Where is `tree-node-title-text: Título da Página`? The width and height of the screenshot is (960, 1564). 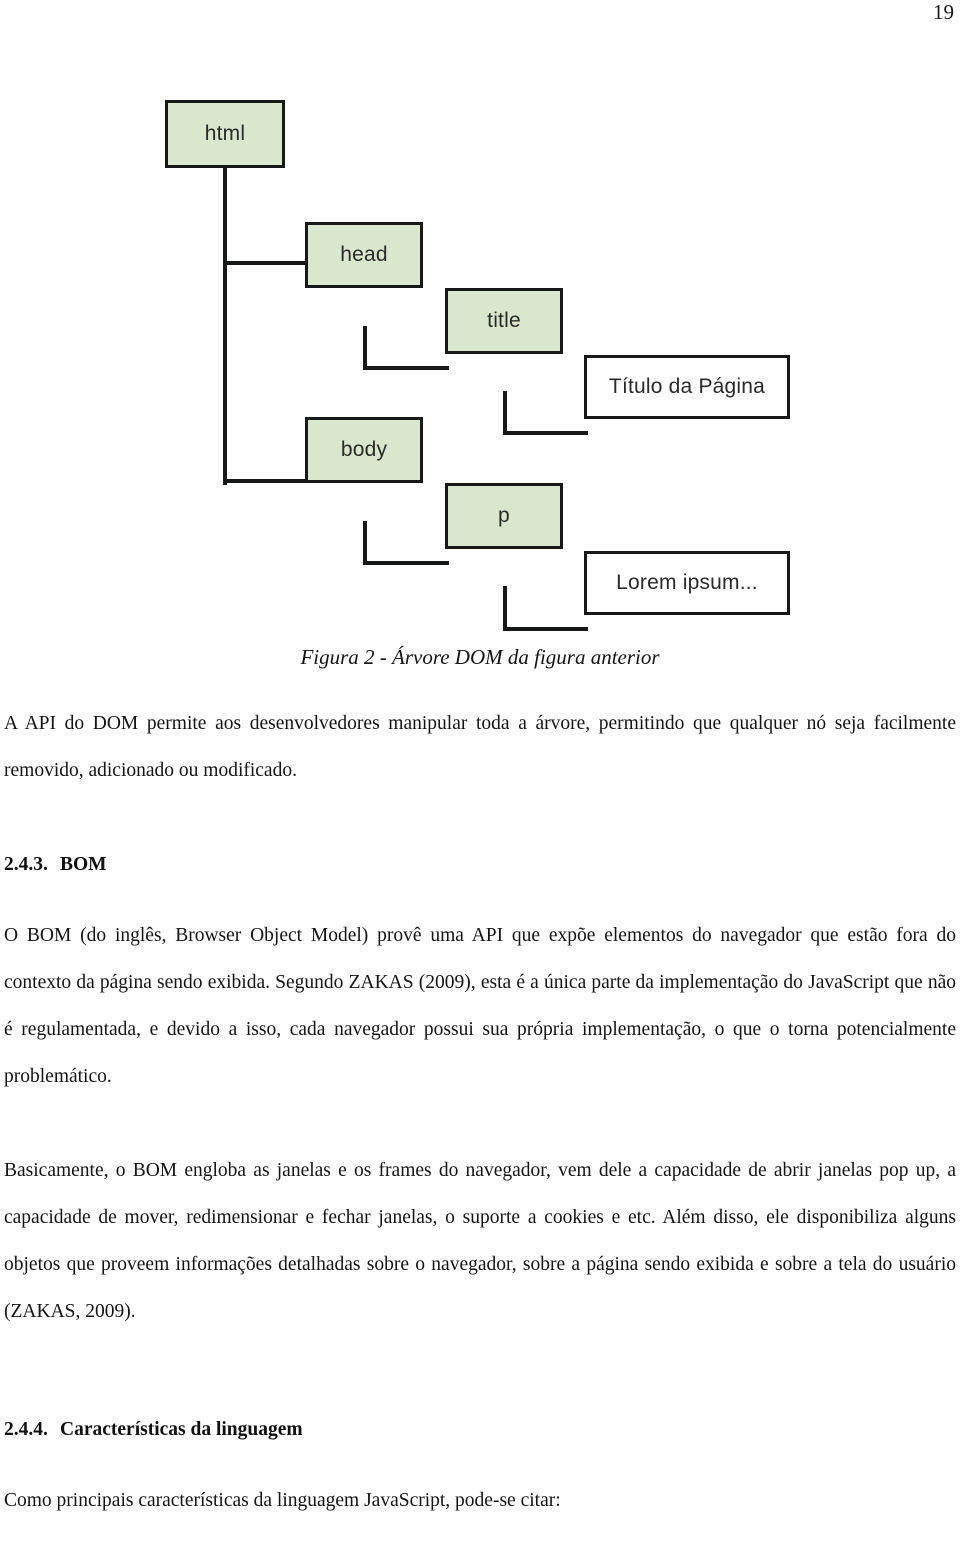
tree-node-title-text: Título da Página is located at coordinates (687, 387).